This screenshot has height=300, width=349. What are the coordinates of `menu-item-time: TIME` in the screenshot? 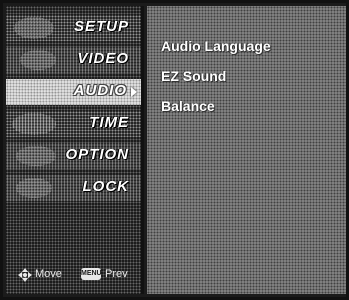 It's located at (73, 124).